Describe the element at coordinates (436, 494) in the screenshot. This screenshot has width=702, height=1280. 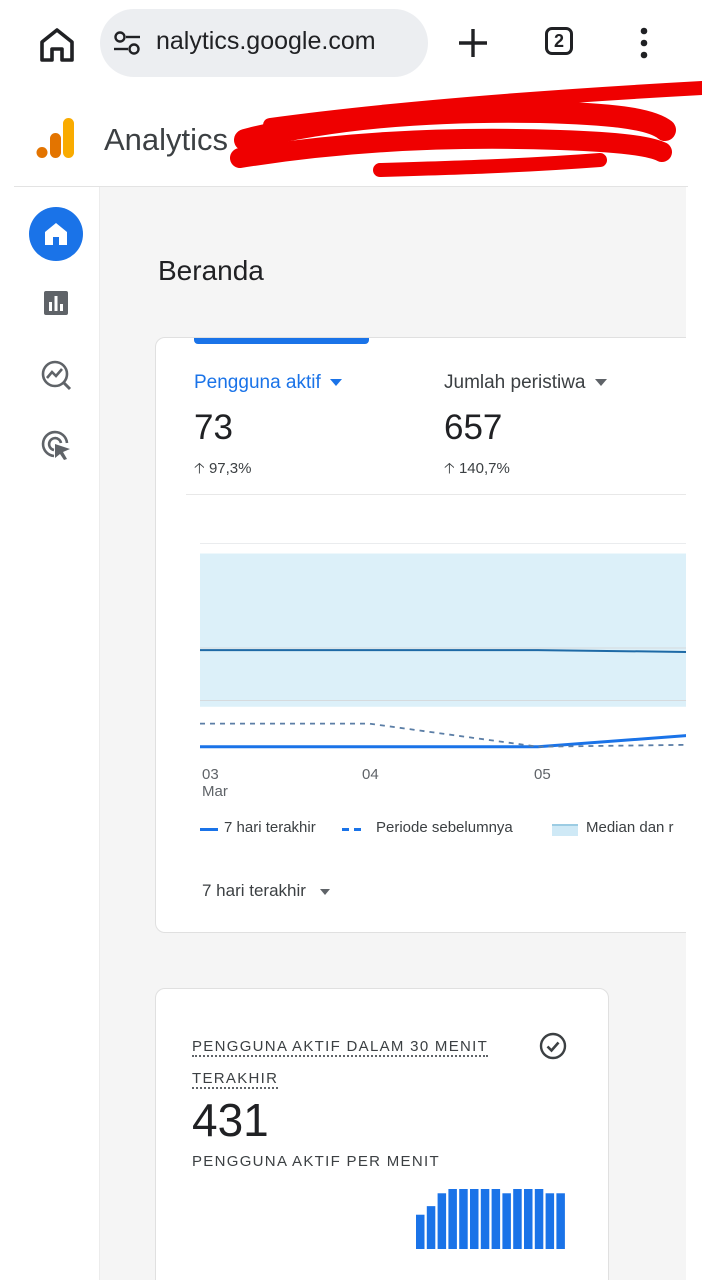
I see `divider` at that location.